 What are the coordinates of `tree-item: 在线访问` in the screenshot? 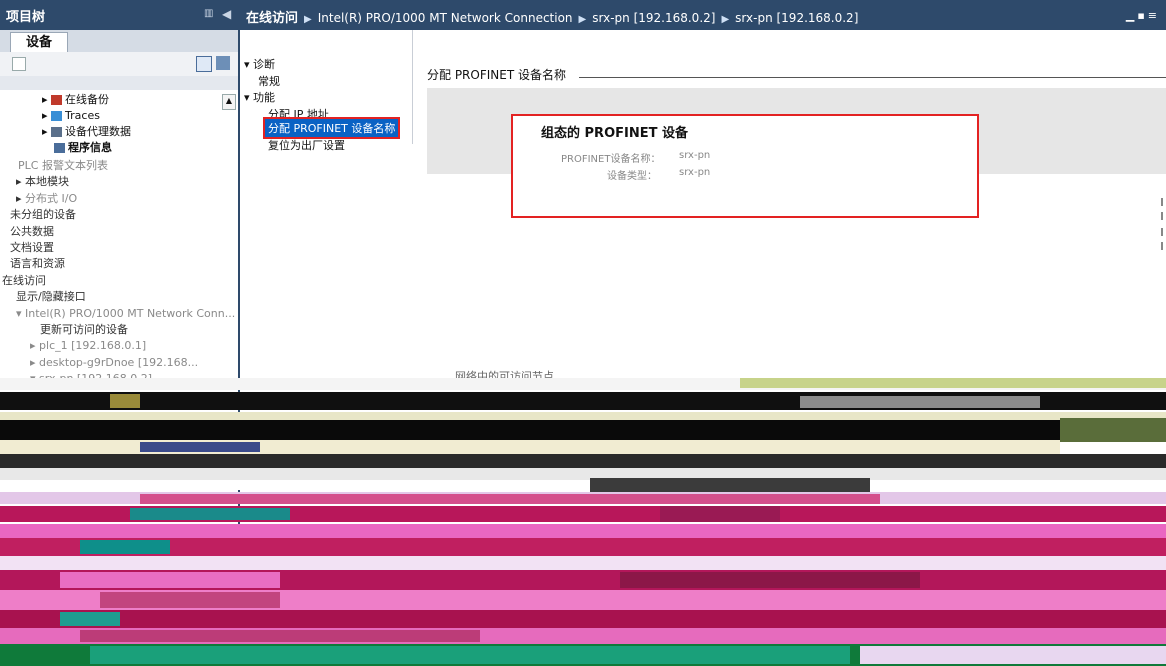 It's located at (106, 281).